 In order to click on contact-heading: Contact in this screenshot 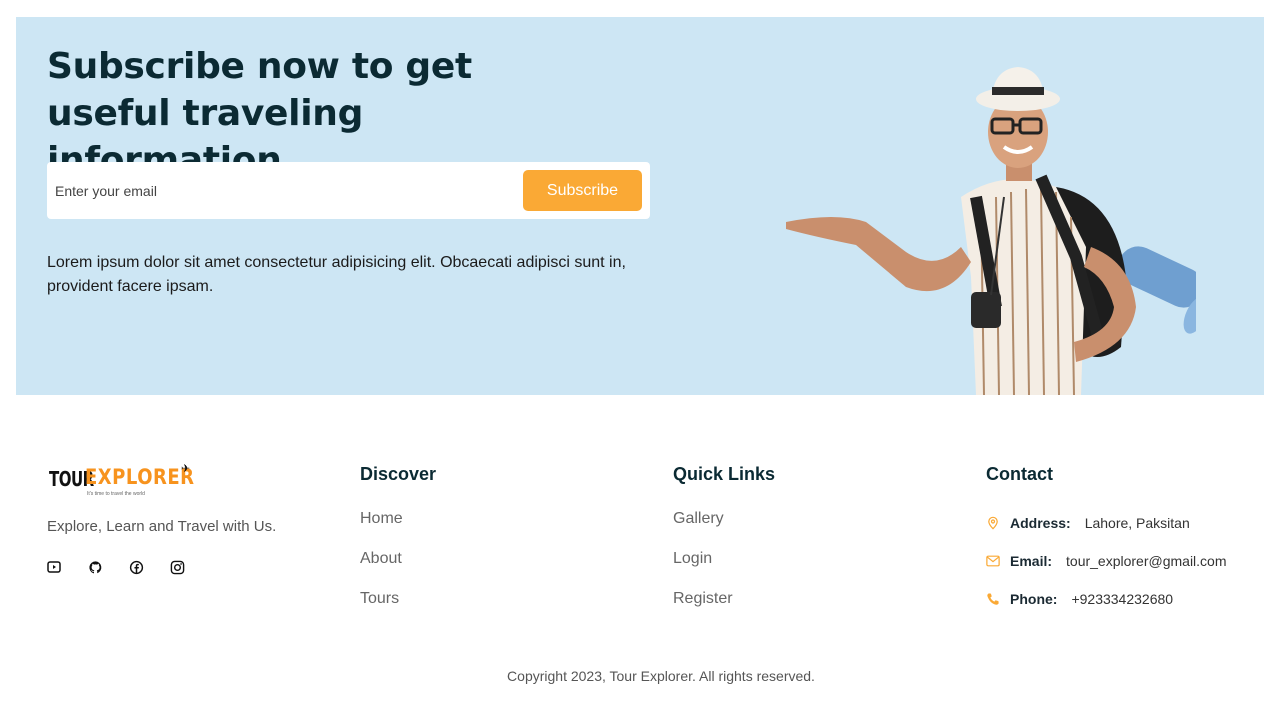, I will do `click(1019, 474)`.